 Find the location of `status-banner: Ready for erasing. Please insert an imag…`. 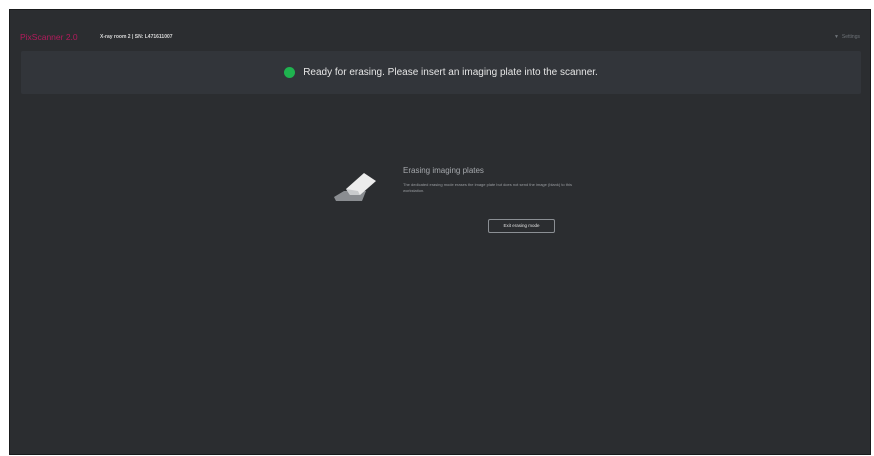

status-banner: Ready for erasing. Please insert an imag… is located at coordinates (441, 72).